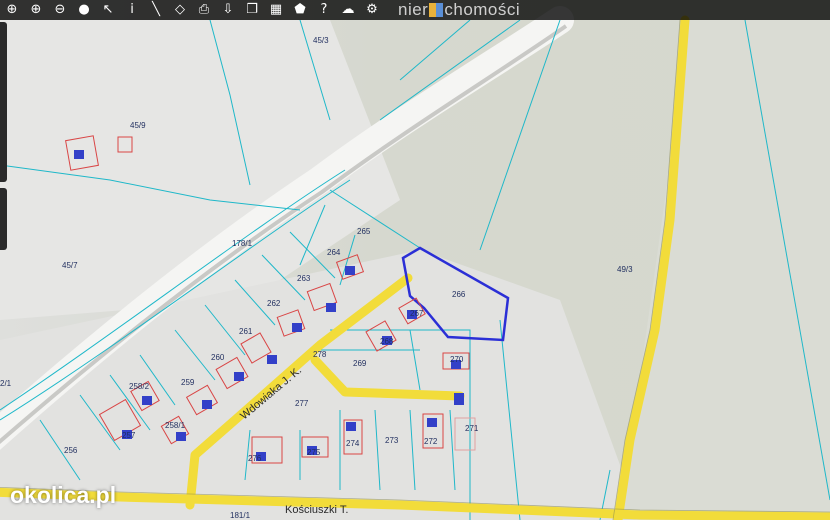  Describe the element at coordinates (387, 341) in the screenshot. I see `parcel-label: 268` at that location.